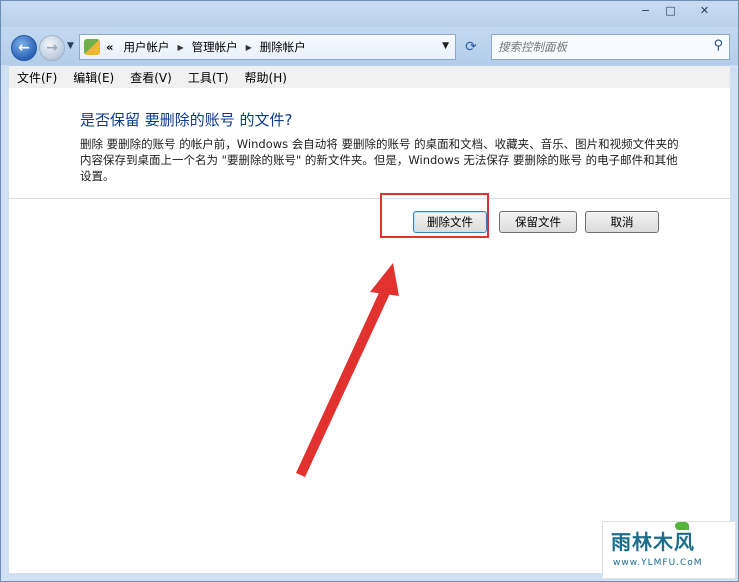  What do you see at coordinates (622, 222) in the screenshot?
I see `cancel-button: 取消` at bounding box center [622, 222].